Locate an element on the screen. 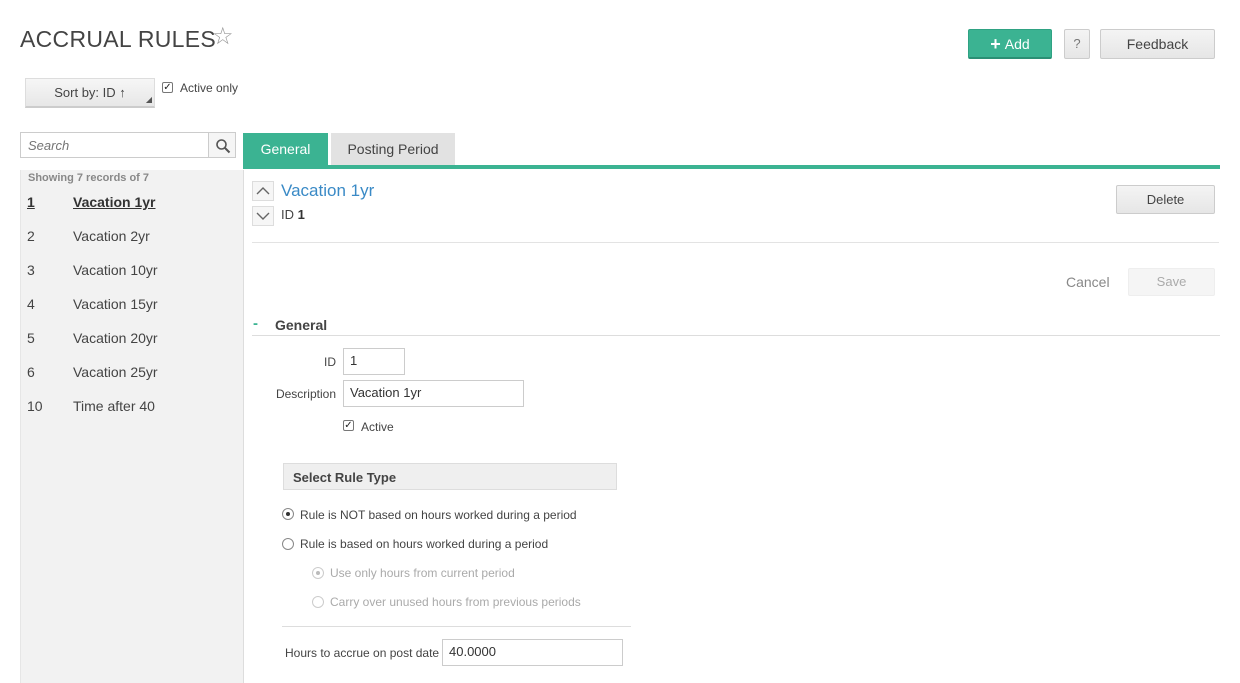 This screenshot has width=1240, height=683. save-button: Save is located at coordinates (1171, 282).